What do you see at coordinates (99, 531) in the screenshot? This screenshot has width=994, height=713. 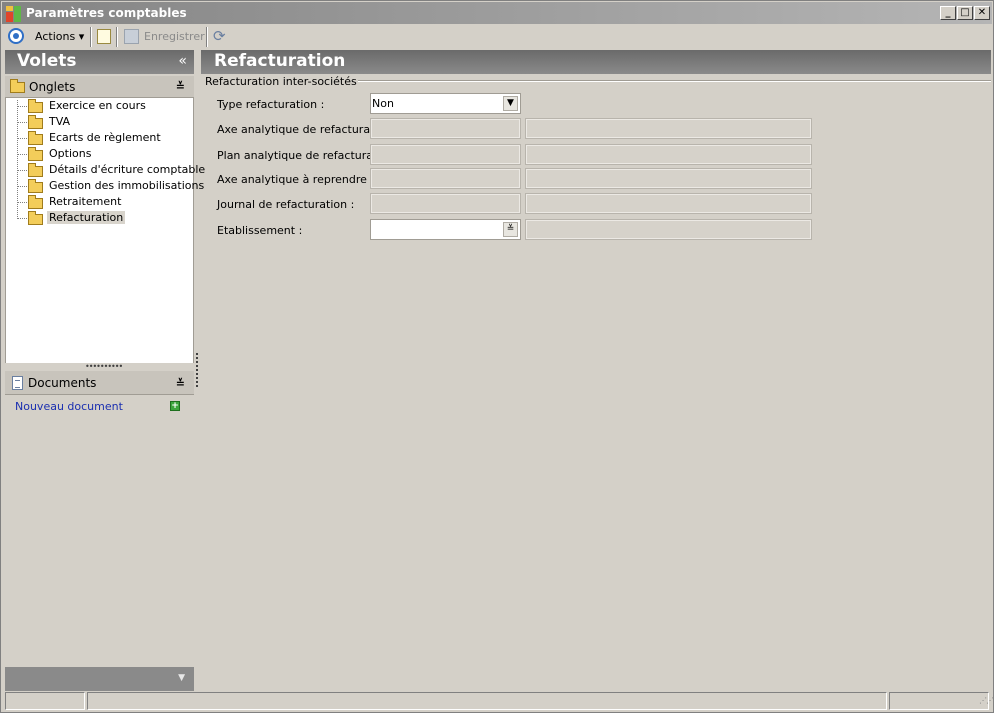 I see `documents-panel: Nouveau document +` at bounding box center [99, 531].